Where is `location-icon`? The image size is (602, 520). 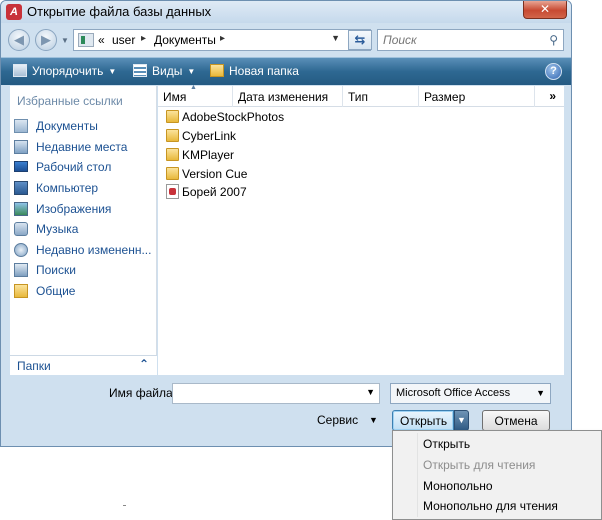
location-icon is located at coordinates (86, 40).